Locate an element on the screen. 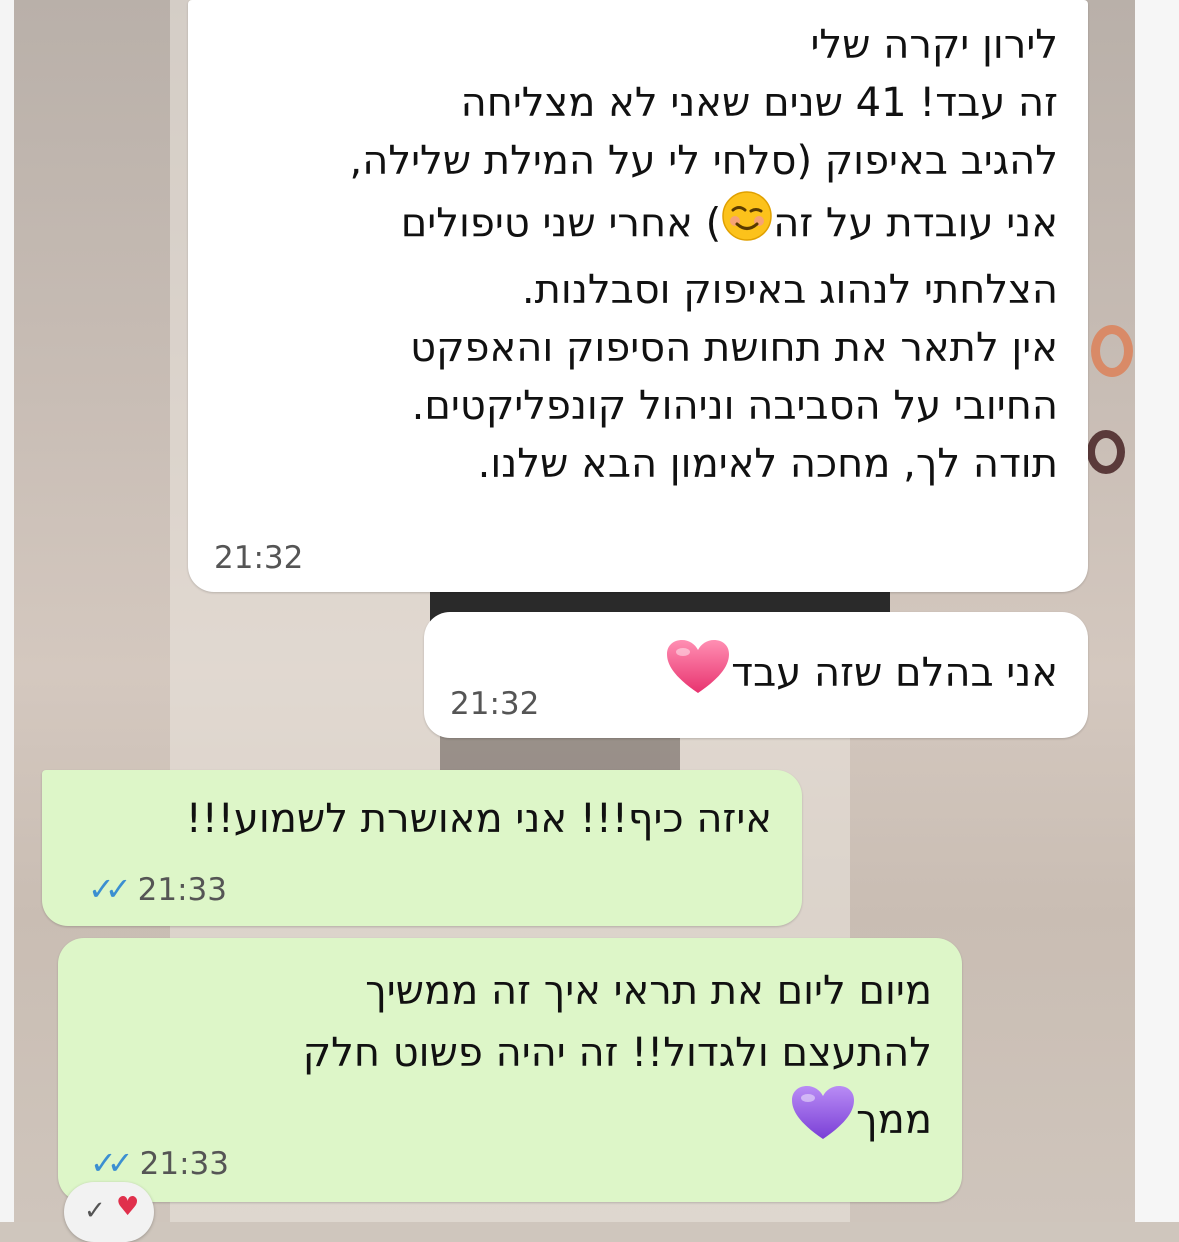 The image size is (1179, 1242). message-line: אני בהלם שזה עבד is located at coordinates (756, 675).